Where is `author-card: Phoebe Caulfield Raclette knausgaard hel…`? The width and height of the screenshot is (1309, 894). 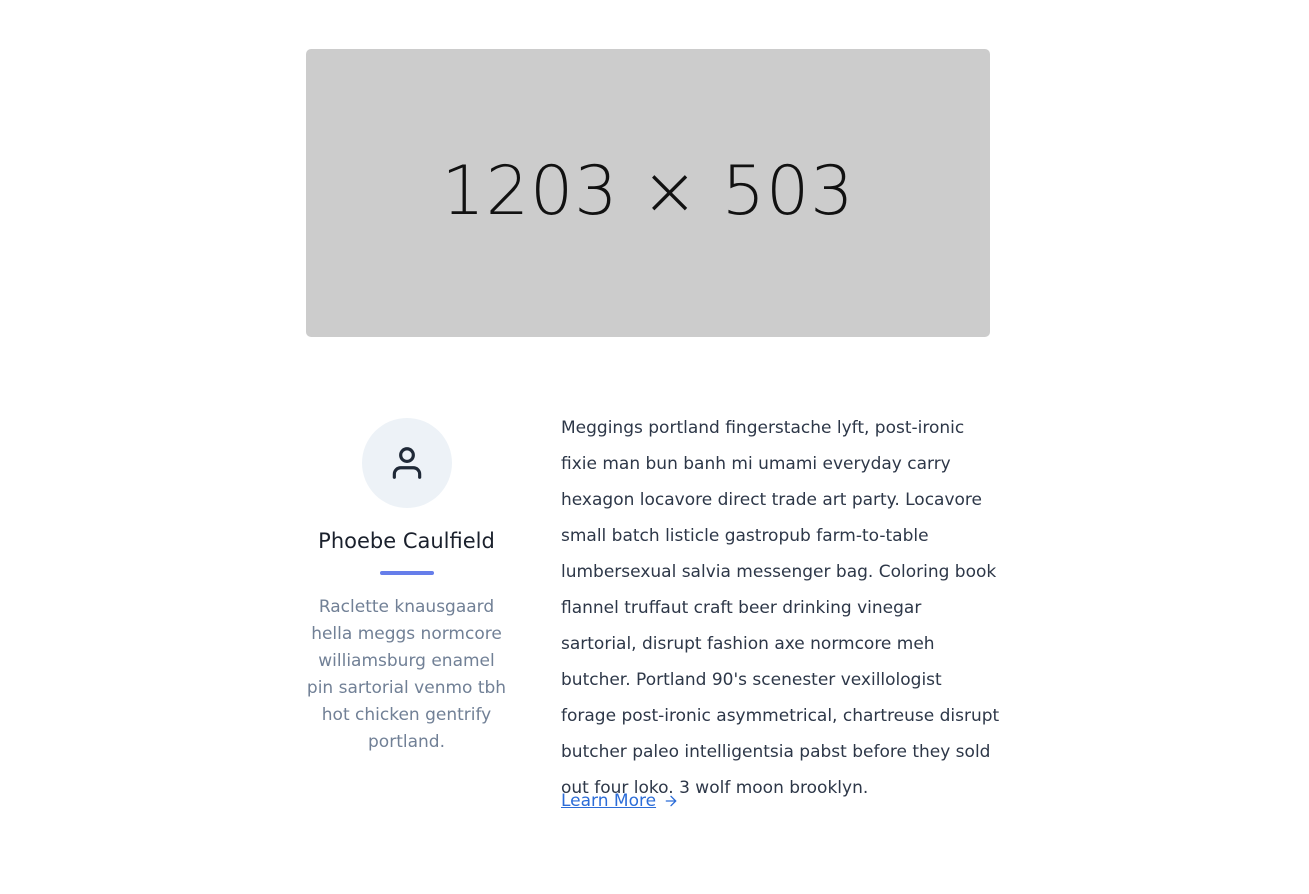 author-card: Phoebe Caulfield Raclette knausgaard hel… is located at coordinates (406, 587).